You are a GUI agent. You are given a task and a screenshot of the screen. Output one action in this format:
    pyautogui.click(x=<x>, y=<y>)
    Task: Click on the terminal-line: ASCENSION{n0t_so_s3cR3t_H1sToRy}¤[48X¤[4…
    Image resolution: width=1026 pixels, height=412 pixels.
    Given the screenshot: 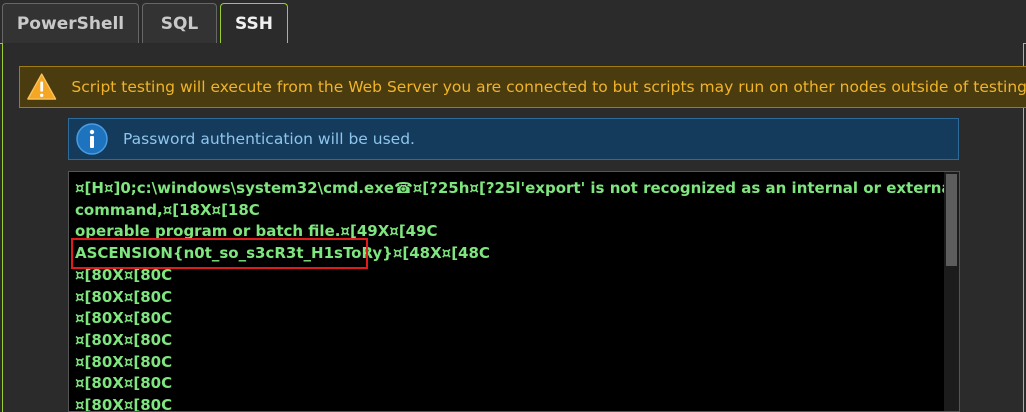 What is the action you would take?
    pyautogui.click(x=282, y=253)
    